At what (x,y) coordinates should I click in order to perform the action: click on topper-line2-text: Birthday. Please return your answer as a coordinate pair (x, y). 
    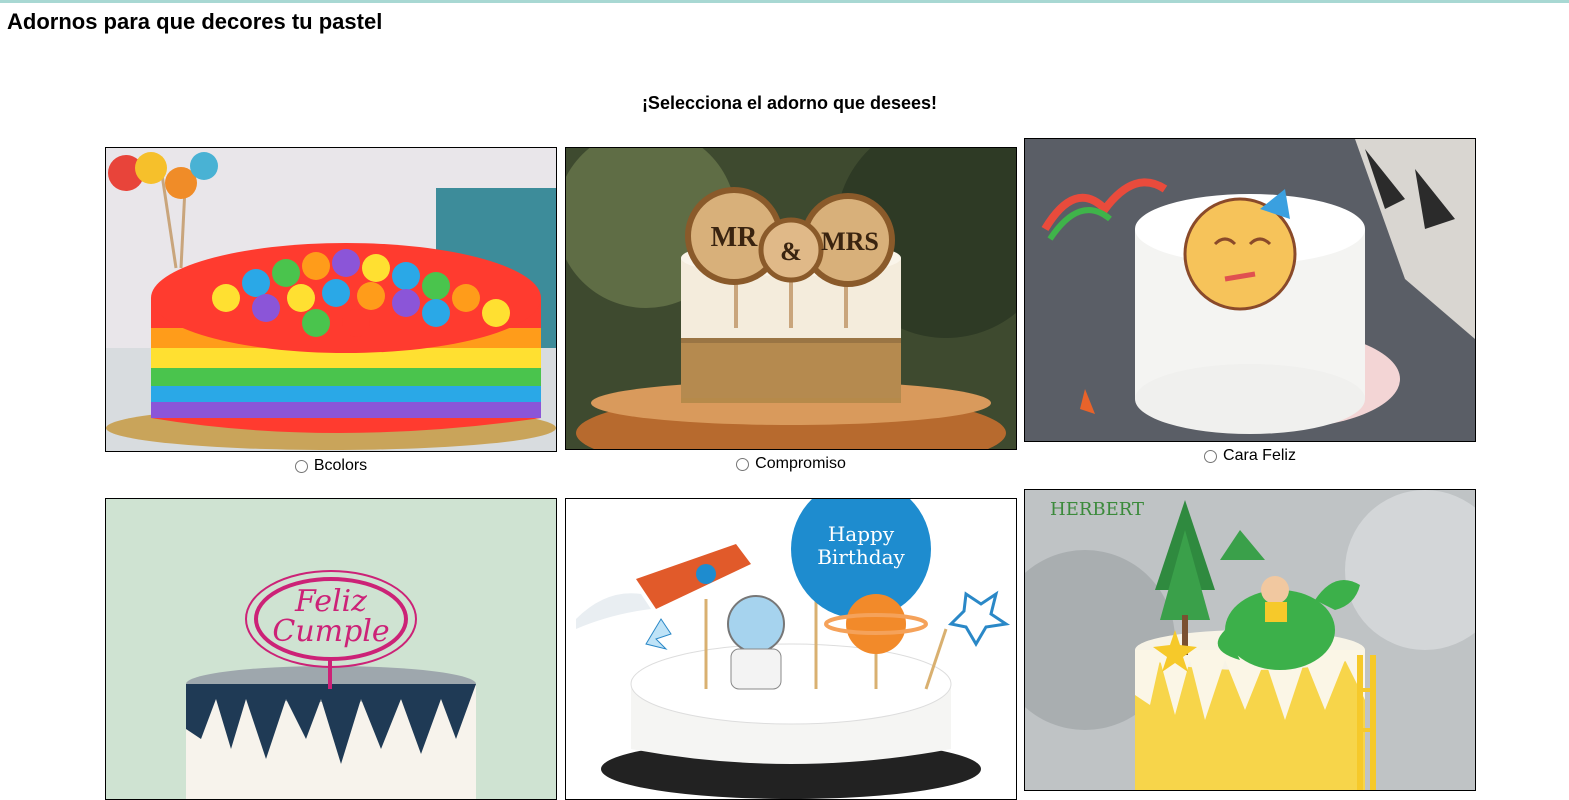
    Looking at the image, I should click on (861, 557).